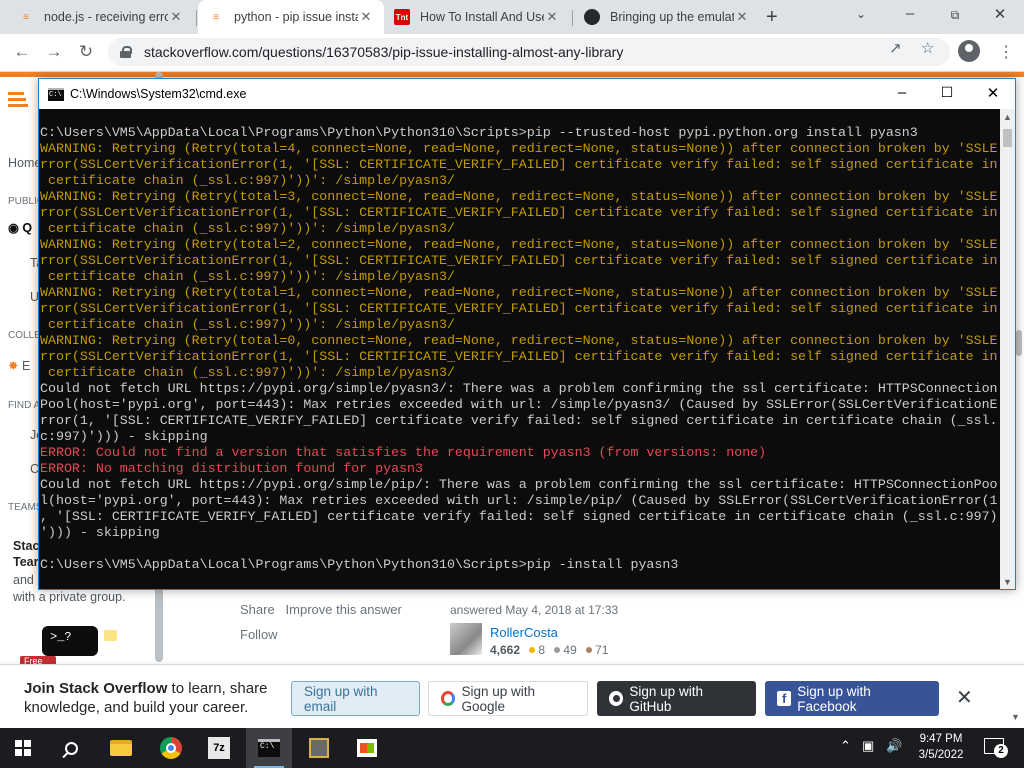  What do you see at coordinates (56, 94) in the screenshot?
I see `cmd-app-icon: C:\` at bounding box center [56, 94].